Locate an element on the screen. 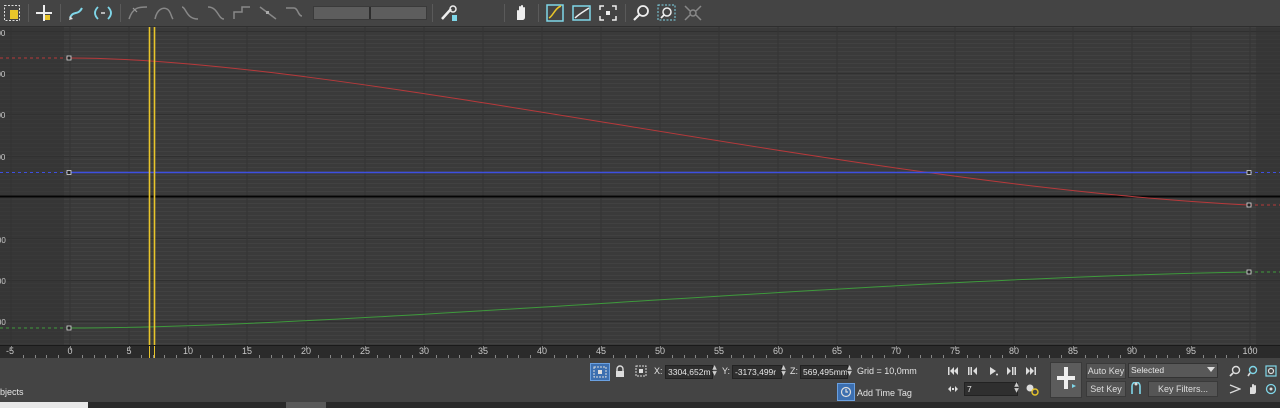 This screenshot has width=1280, height=408. filter-icon is located at coordinates (12, 13).